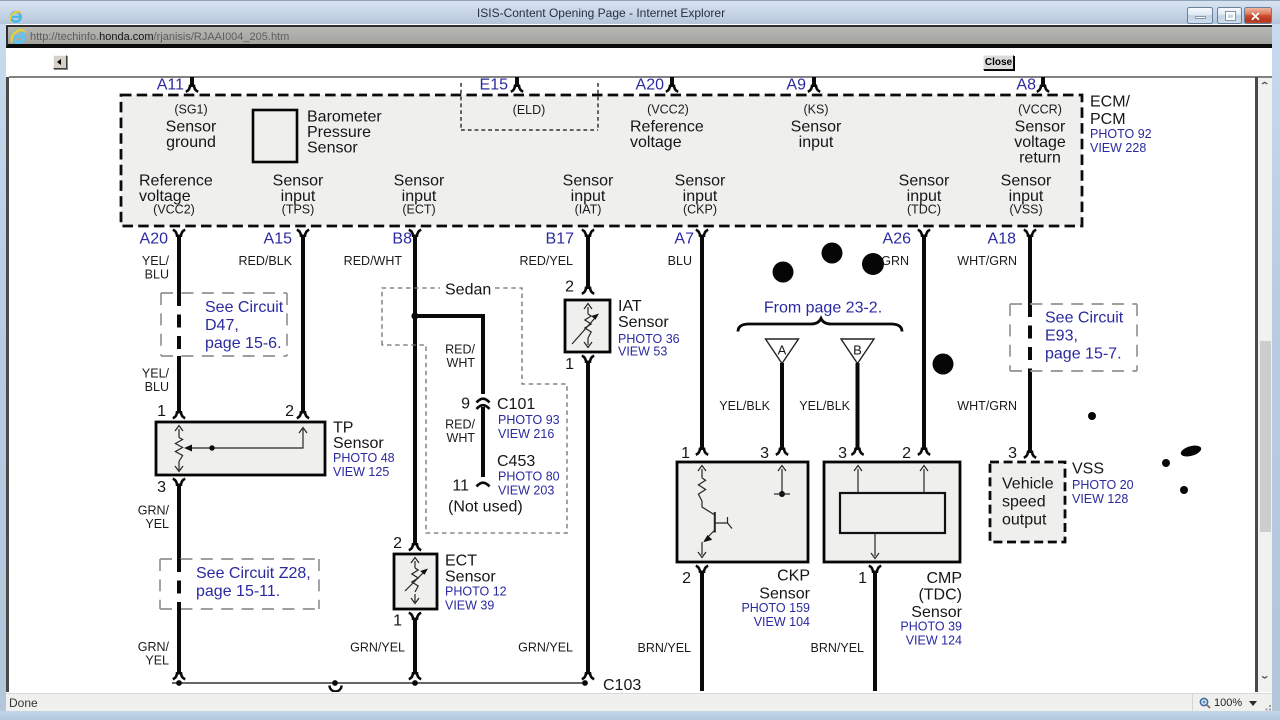 This screenshot has height=720, width=1280. I want to click on svg-text: speed, so click(1024, 502).